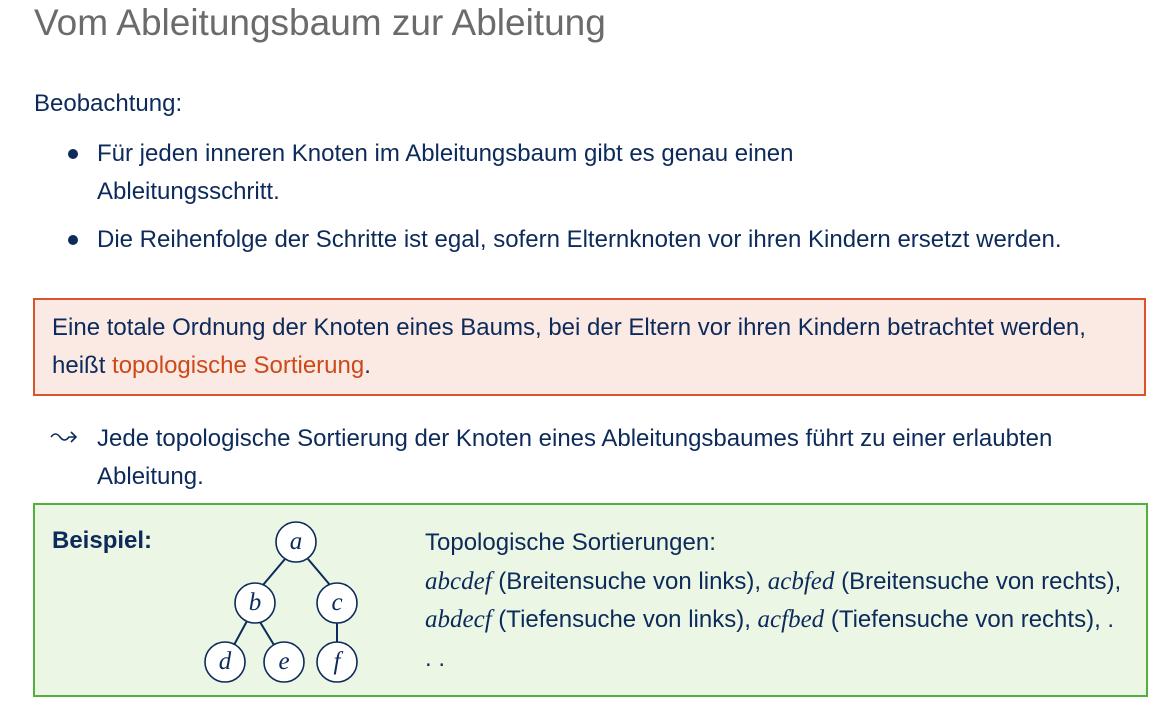  Describe the element at coordinates (801, 581) in the screenshot. I see `order-seq-2: acbfed` at that location.